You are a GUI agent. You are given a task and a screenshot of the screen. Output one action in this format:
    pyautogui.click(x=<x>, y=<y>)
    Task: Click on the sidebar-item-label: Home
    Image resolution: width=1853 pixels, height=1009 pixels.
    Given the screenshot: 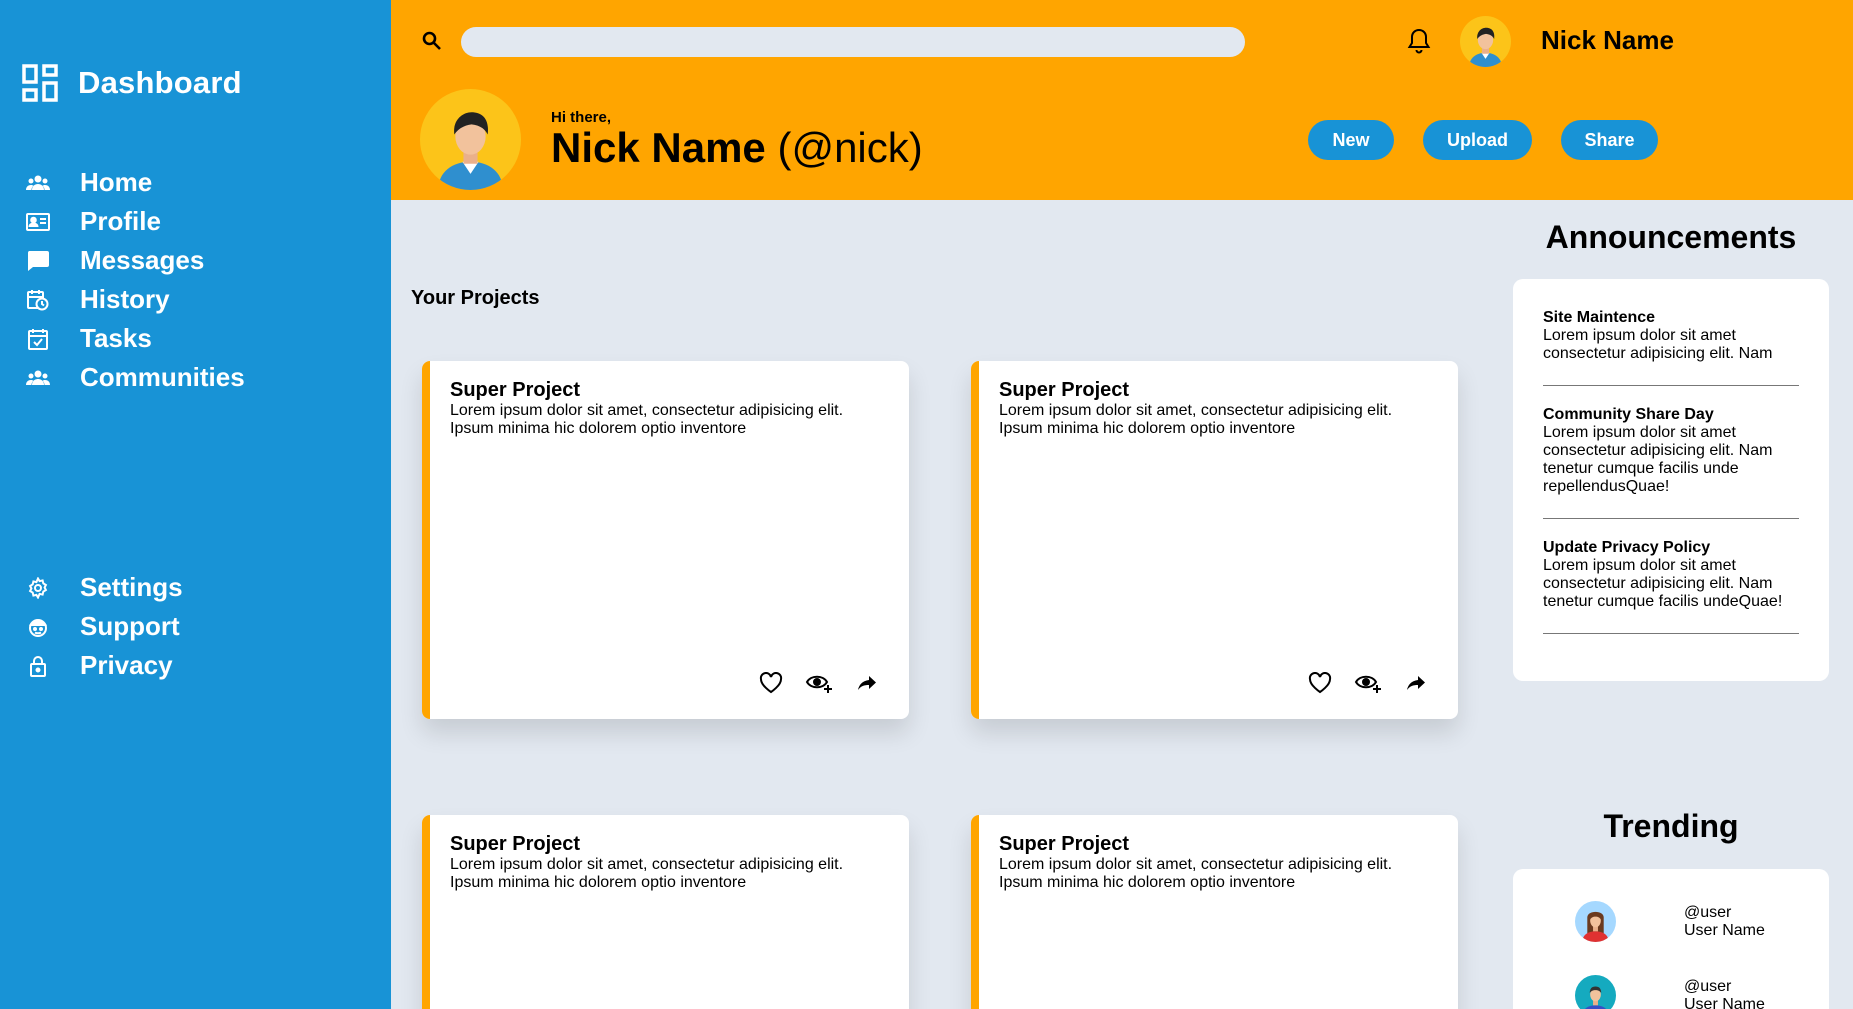 What is the action you would take?
    pyautogui.click(x=116, y=182)
    